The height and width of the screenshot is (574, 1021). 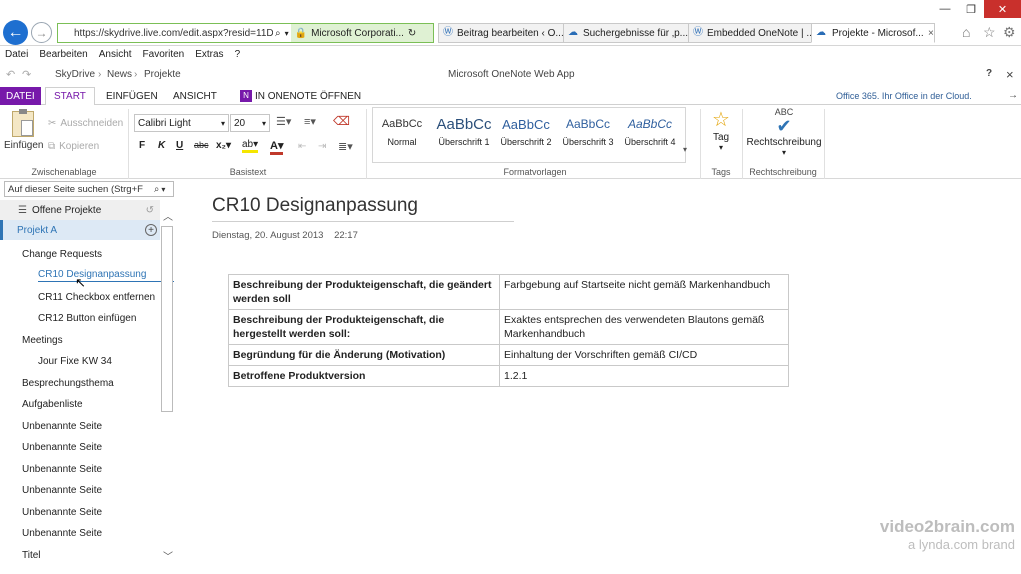 I want to click on home-icon: ⌂, so click(x=966, y=32).